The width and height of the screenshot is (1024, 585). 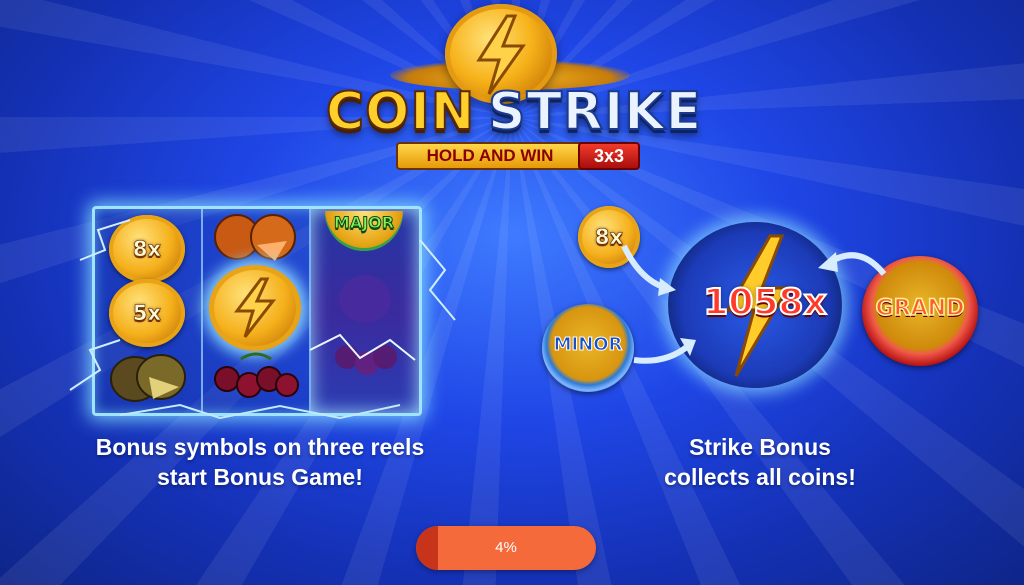 What do you see at coordinates (366, 325) in the screenshot?
I see `plum-icon` at bounding box center [366, 325].